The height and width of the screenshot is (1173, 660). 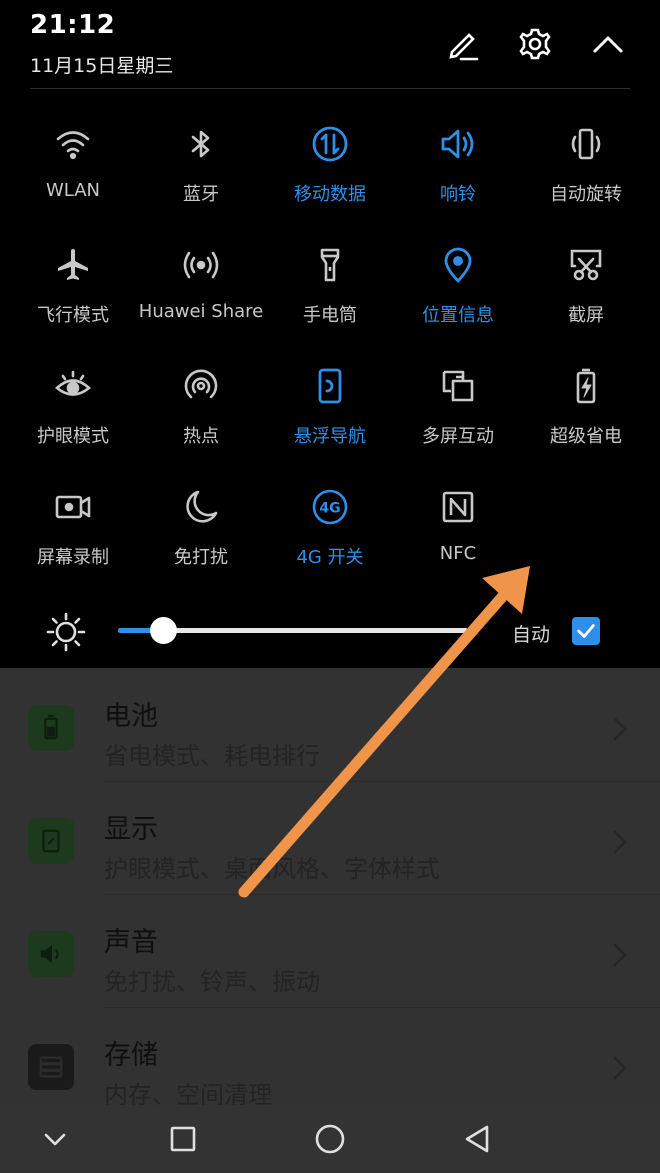 What do you see at coordinates (458, 194) in the screenshot?
I see `tile-label: 响铃` at bounding box center [458, 194].